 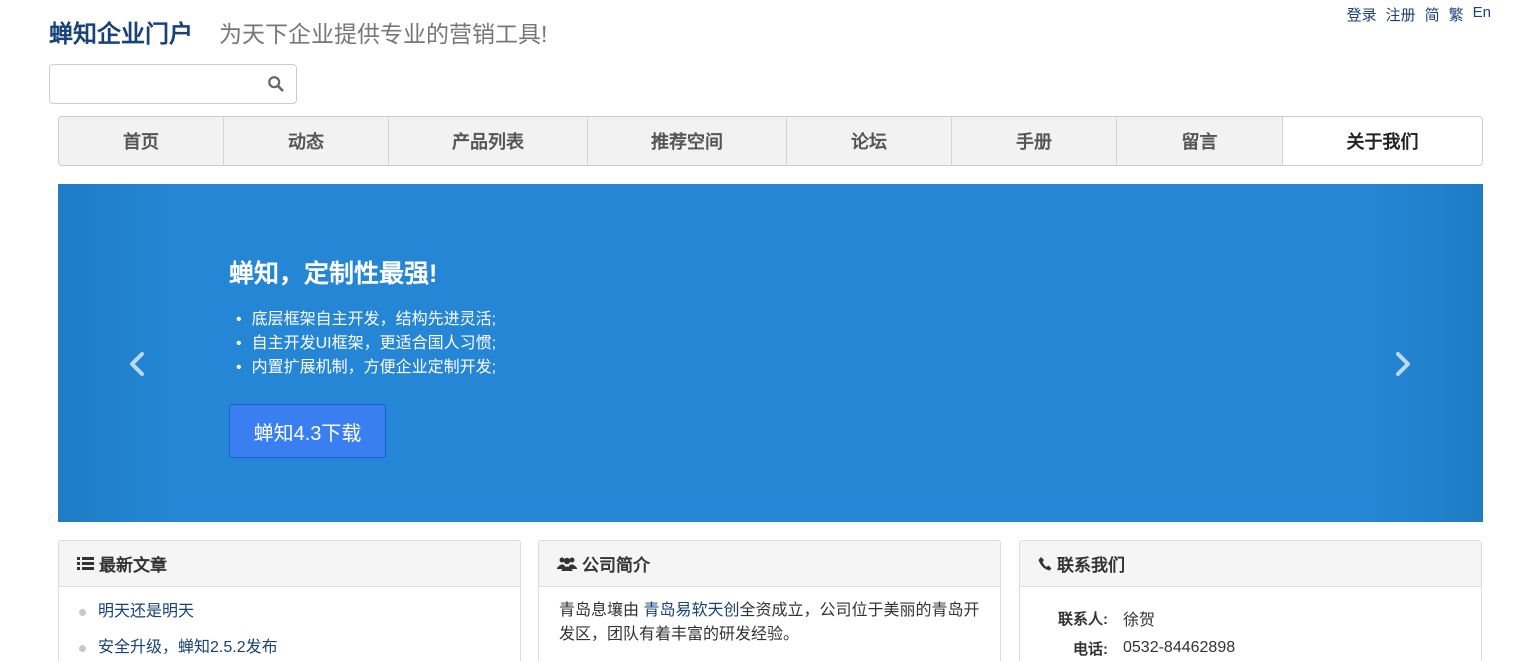 What do you see at coordinates (1432, 14) in the screenshot?
I see `simplified-chinese-link: 简` at bounding box center [1432, 14].